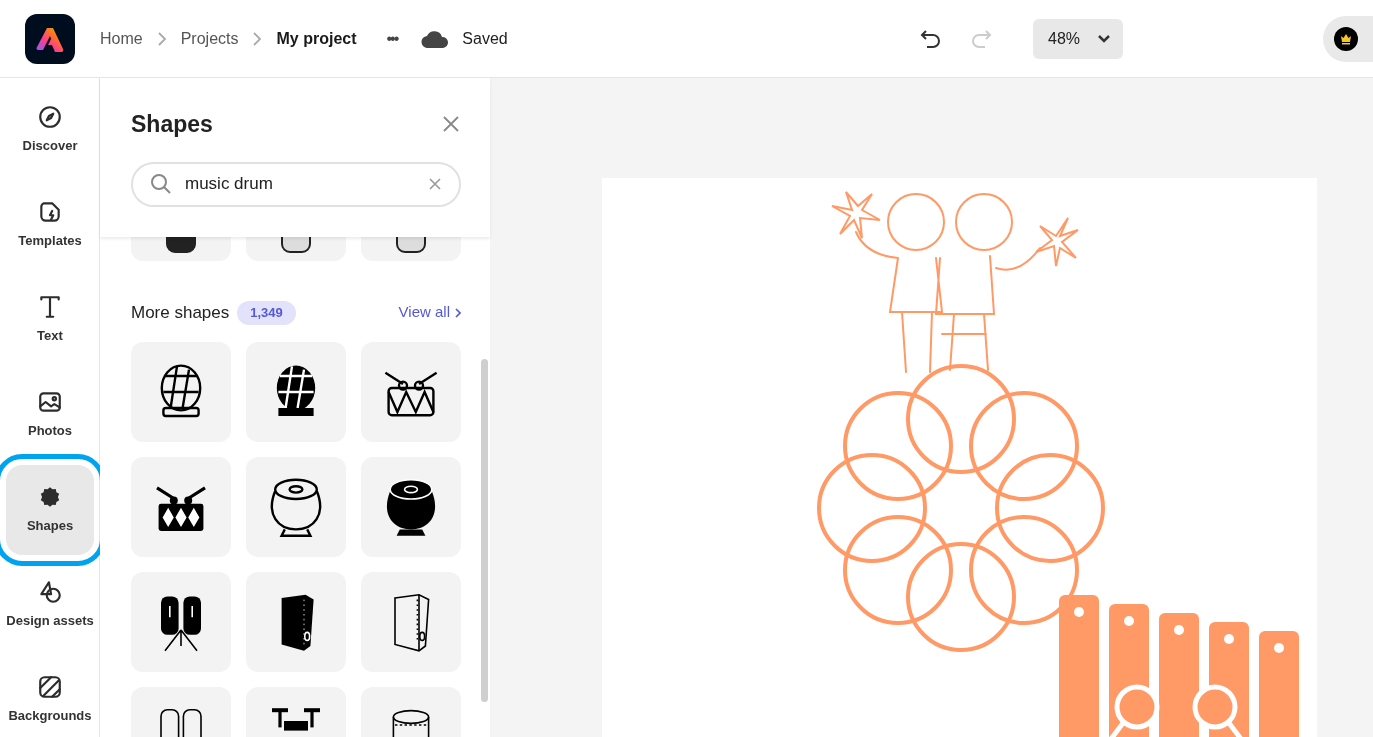 The image size is (1373, 737). I want to click on undo-icon, so click(931, 38).